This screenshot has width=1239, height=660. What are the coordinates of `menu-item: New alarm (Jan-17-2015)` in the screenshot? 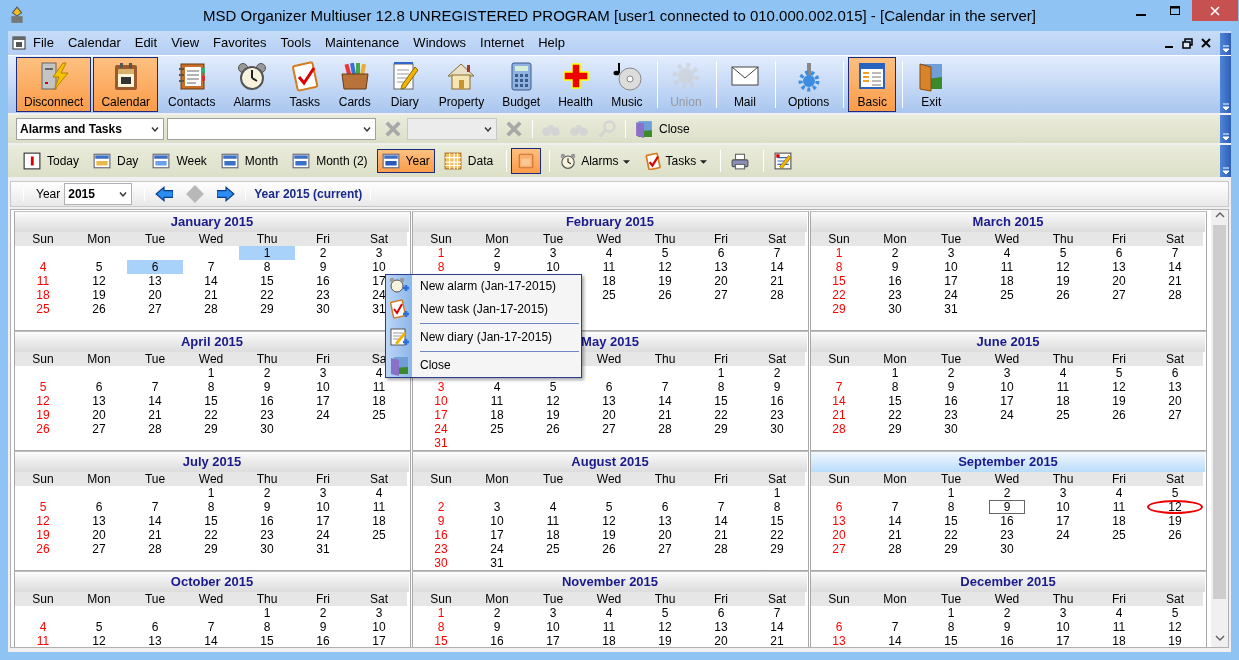 It's located at (471, 286).